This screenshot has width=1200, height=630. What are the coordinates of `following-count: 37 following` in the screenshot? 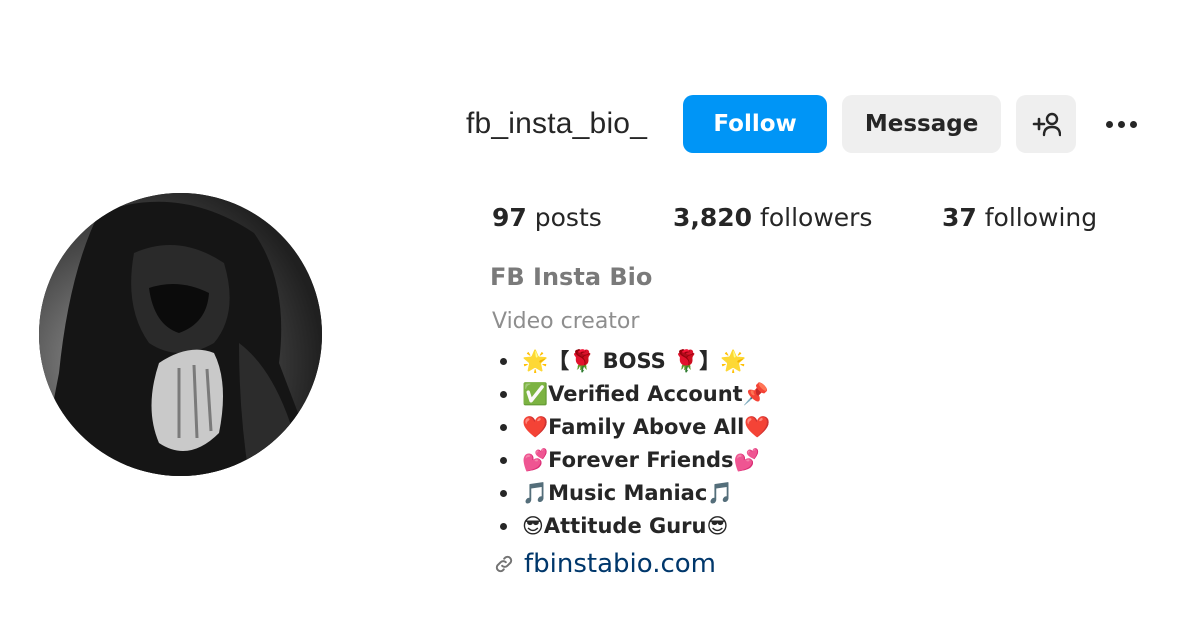 It's located at (1019, 217).